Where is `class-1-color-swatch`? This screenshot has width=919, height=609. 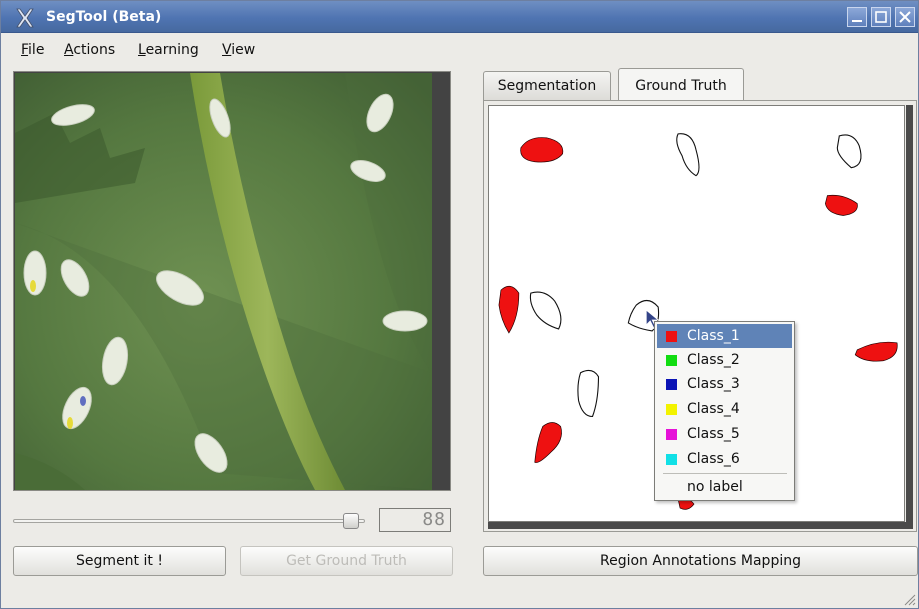
class-1-color-swatch is located at coordinates (671, 336).